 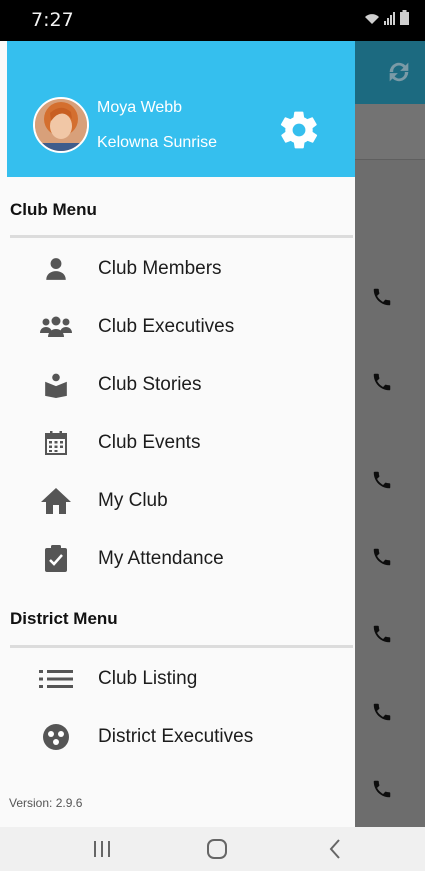 What do you see at coordinates (389, 18) in the screenshot?
I see `signal-icon` at bounding box center [389, 18].